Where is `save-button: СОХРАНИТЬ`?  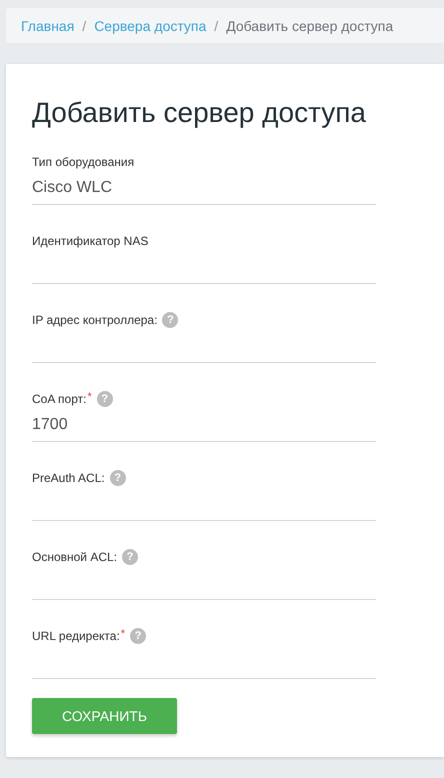 save-button: СОХРАНИТЬ is located at coordinates (104, 716).